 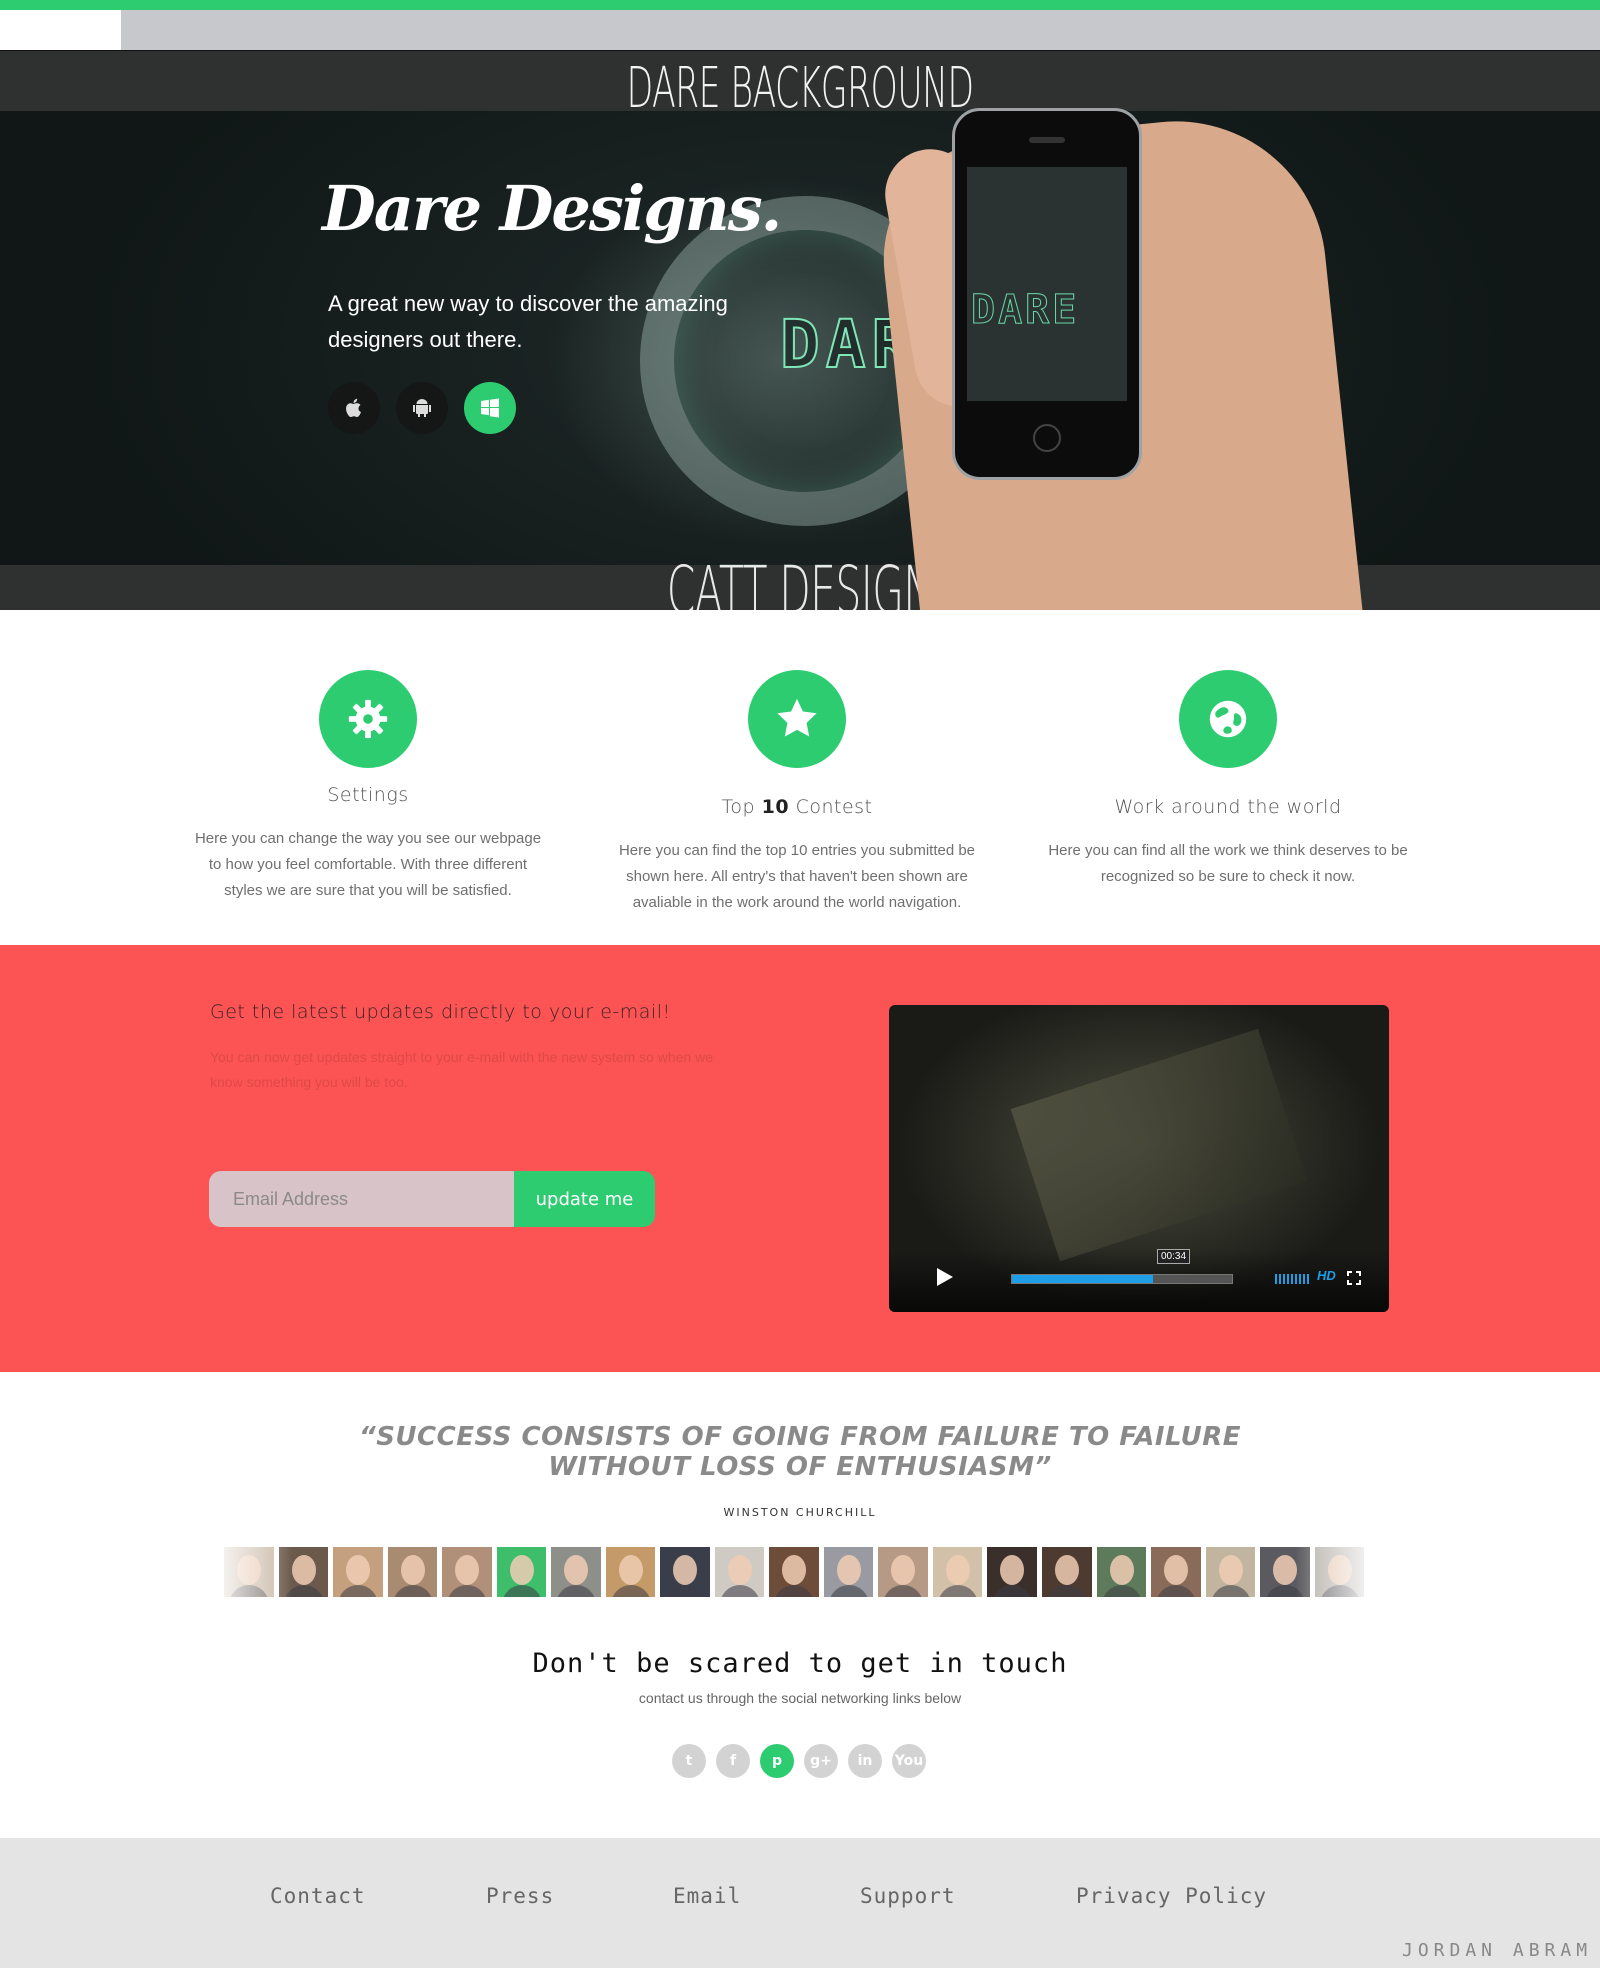 What do you see at coordinates (733, 1761) in the screenshot?
I see `facebook-icon: f` at bounding box center [733, 1761].